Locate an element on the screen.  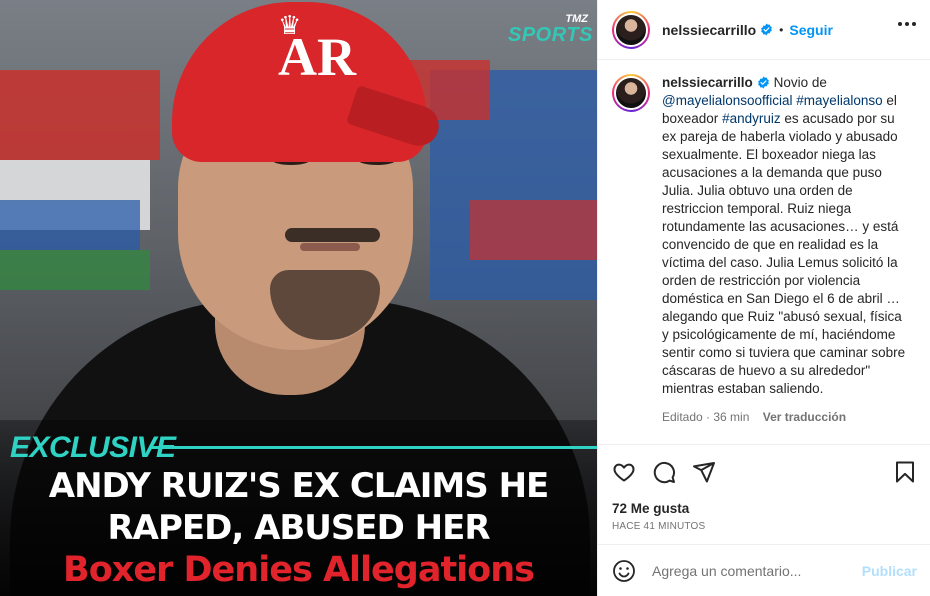
heart-icon is located at coordinates (624, 472).